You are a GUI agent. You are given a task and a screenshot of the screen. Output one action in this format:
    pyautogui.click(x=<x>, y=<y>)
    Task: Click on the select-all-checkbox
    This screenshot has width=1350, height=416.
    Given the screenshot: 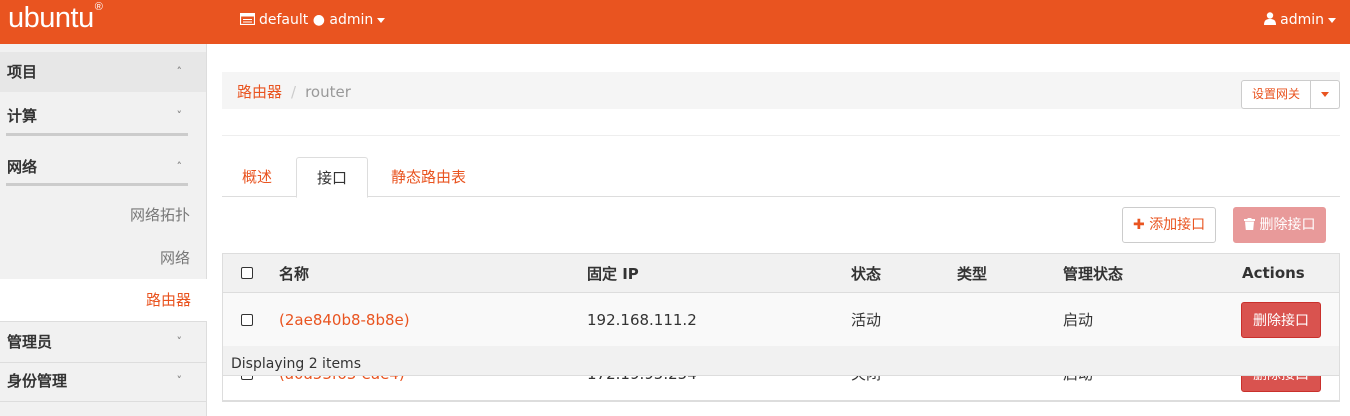 What is the action you would take?
    pyautogui.click(x=247, y=273)
    